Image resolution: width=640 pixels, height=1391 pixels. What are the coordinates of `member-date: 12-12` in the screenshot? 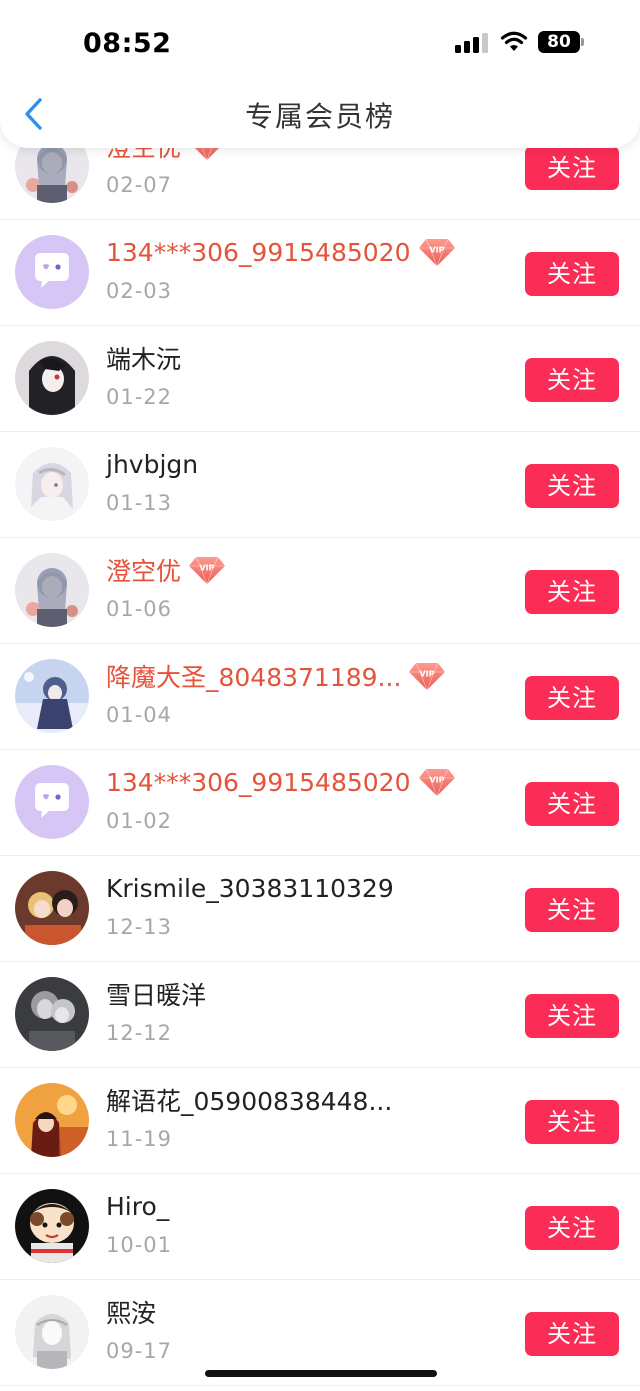 It's located at (139, 1033).